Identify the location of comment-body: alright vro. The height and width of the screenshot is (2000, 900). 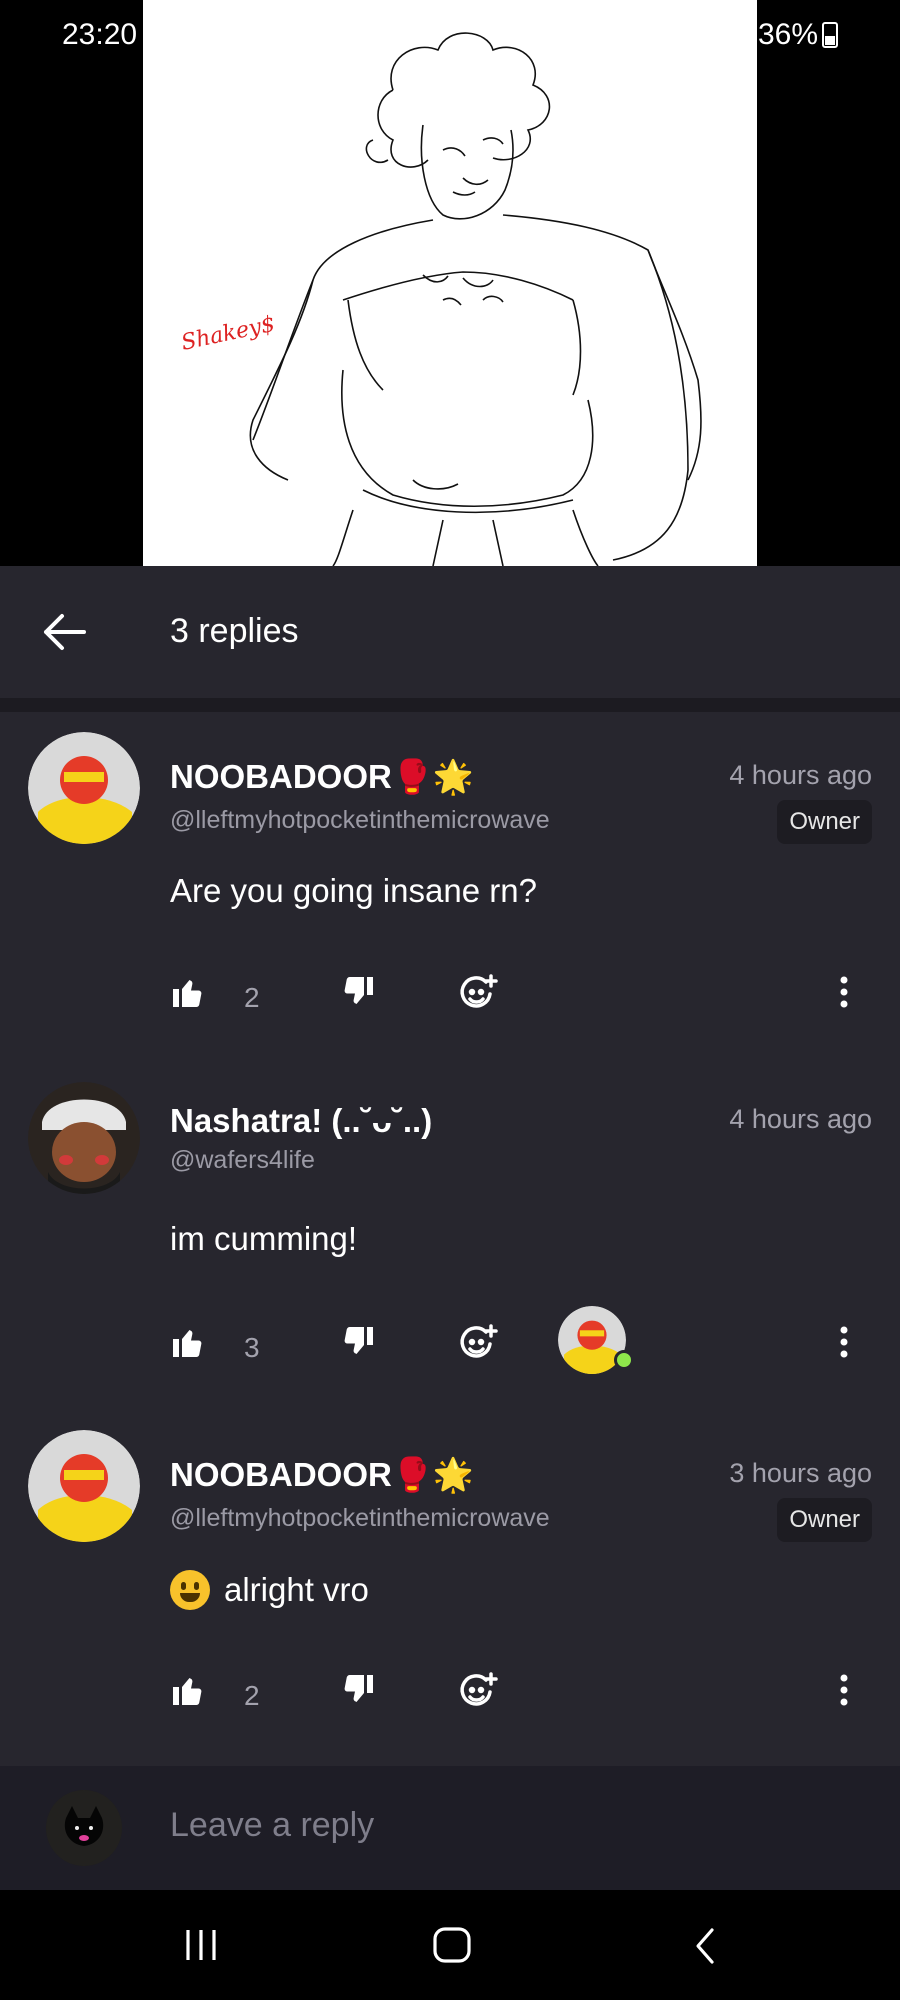
(269, 1590).